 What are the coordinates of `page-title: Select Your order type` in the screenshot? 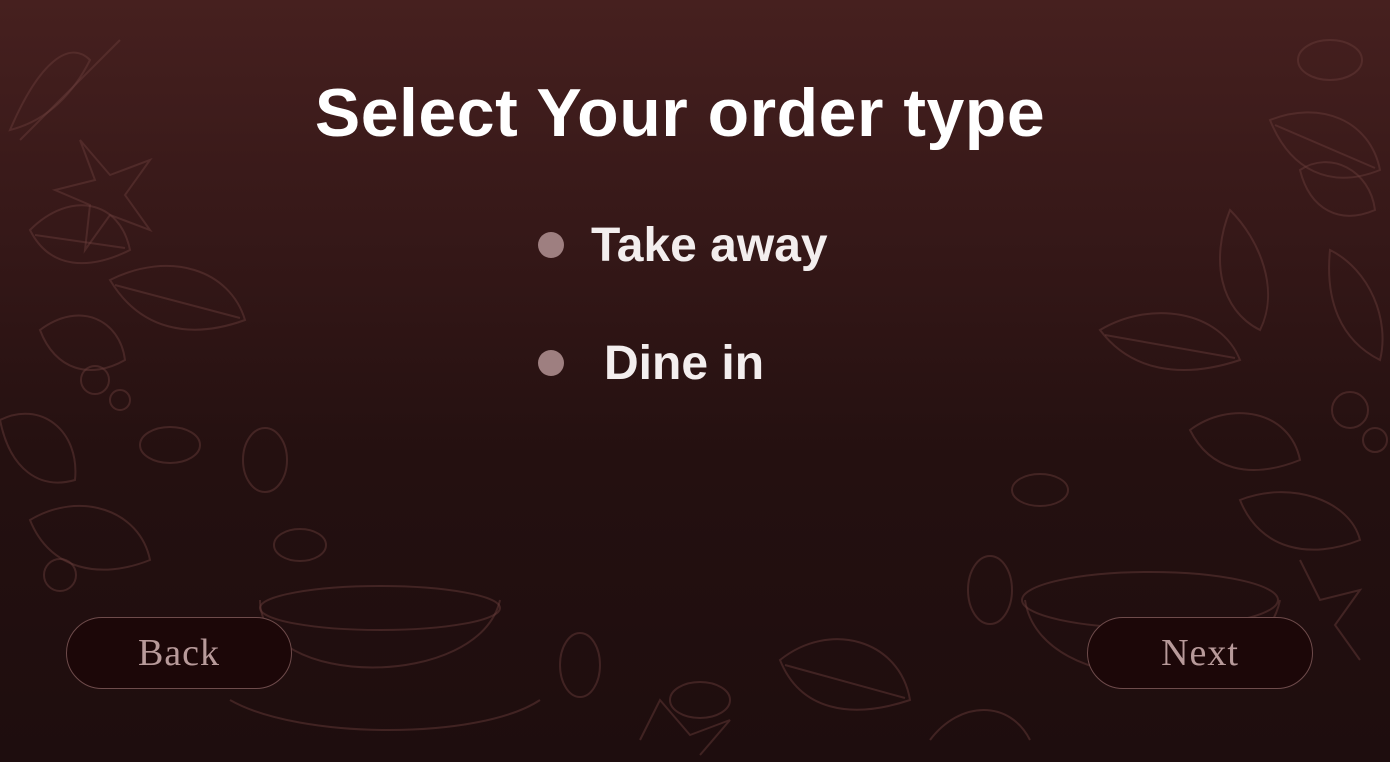 It's located at (680, 113).